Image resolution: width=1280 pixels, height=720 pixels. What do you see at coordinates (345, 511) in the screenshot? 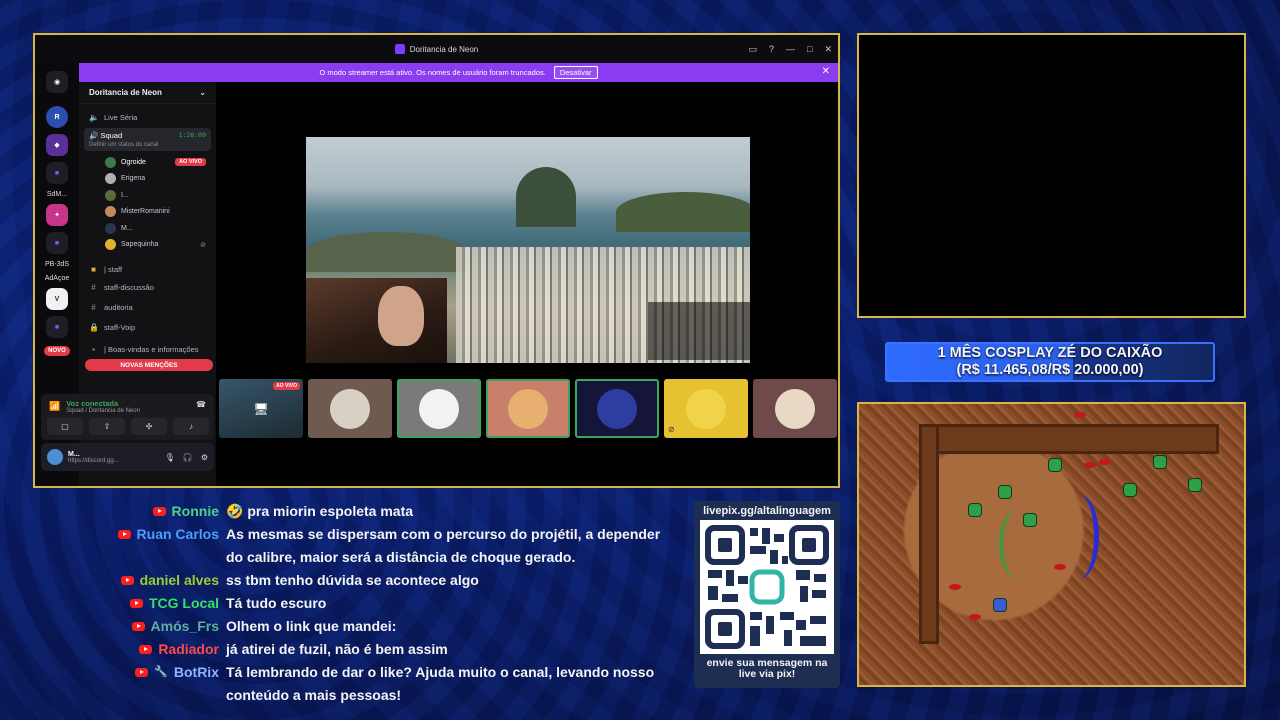
I see `chat-message: Ronnie 🤣 pra miorin espoleta mata` at bounding box center [345, 511].